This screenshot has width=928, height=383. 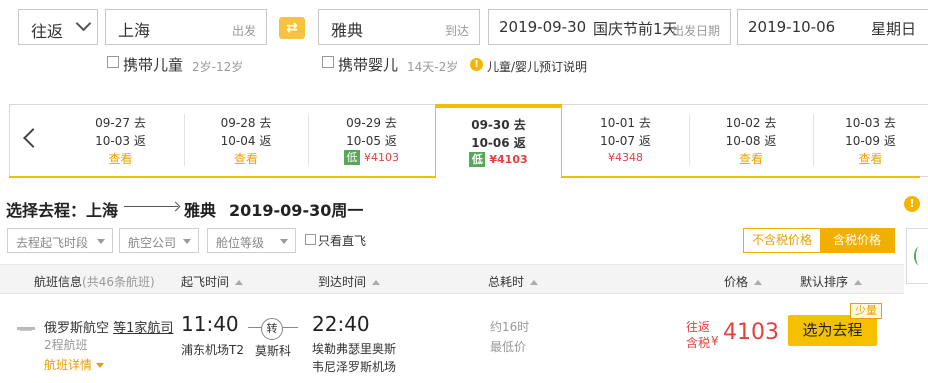 What do you see at coordinates (143, 328) in the screenshot?
I see `more-airlines-link: 等1家航司` at bounding box center [143, 328].